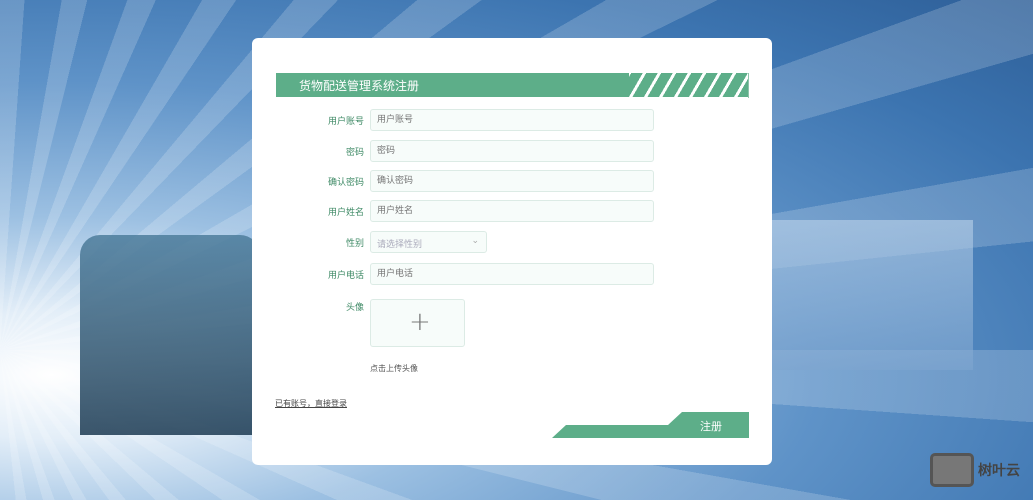  I want to click on password-input, so click(512, 151).